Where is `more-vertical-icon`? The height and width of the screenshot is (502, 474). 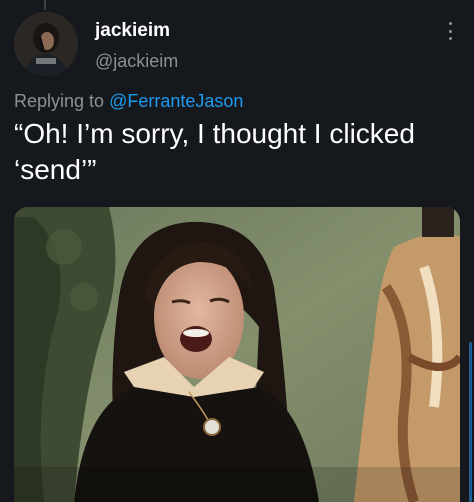
more-vertical-icon is located at coordinates (450, 23).